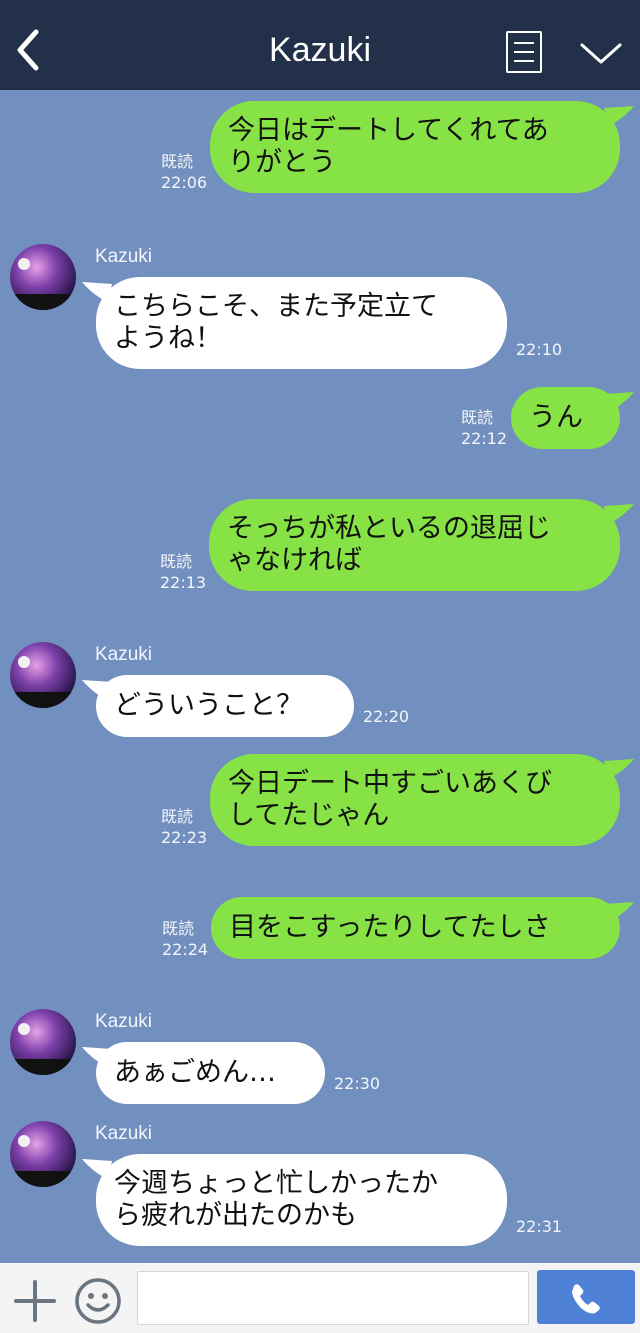 This screenshot has width=640, height=1333. Describe the element at coordinates (185, 939) in the screenshot. I see `message-meta: 既読 22:24` at that location.